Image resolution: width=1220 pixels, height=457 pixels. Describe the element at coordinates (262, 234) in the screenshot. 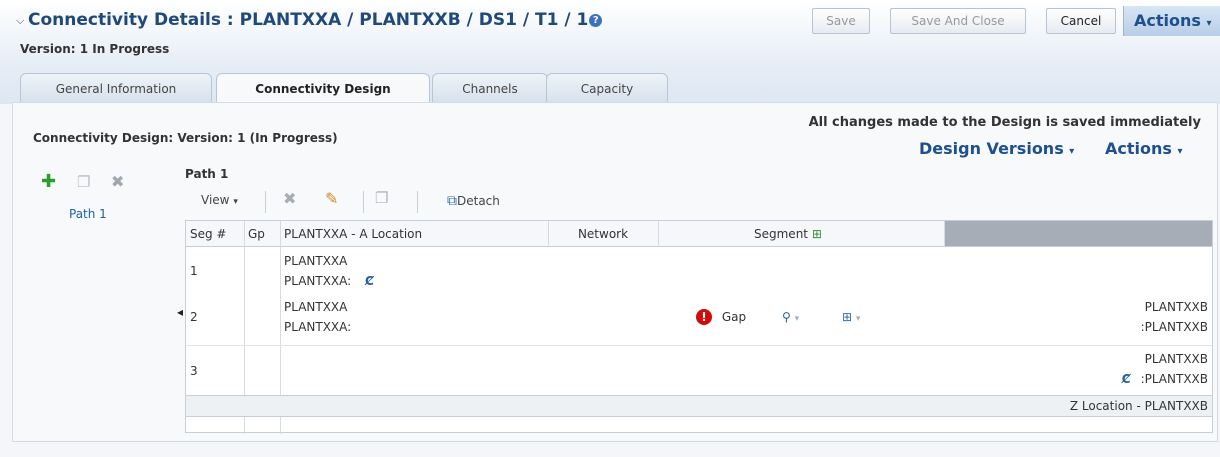

I see `column-header-gp: Gp` at that location.